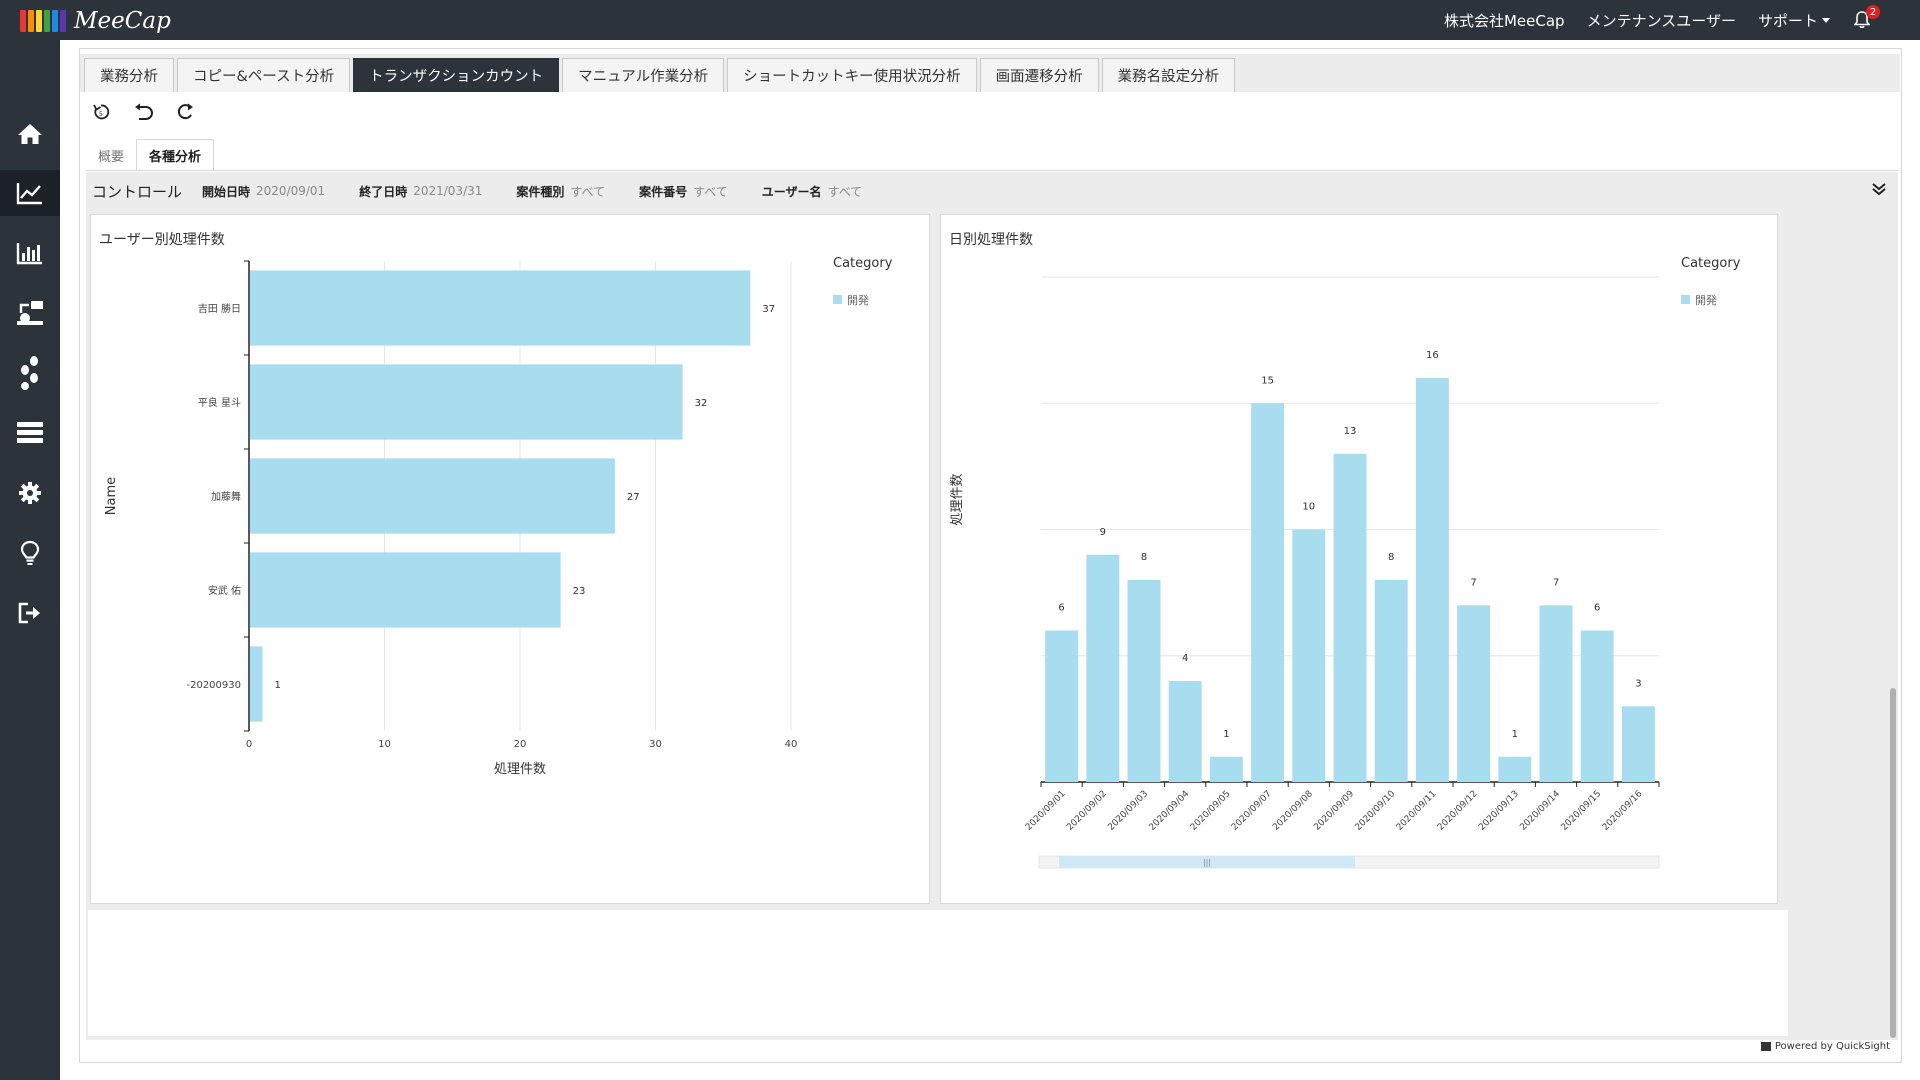 This screenshot has width=1920, height=1080. I want to click on powered-by: Powered by QuickSight, so click(1825, 1046).